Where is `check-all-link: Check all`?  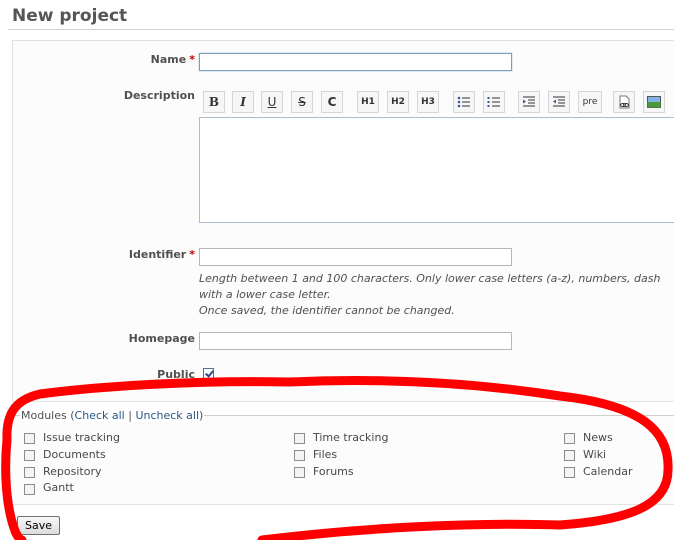 check-all-link: Check all is located at coordinates (100, 415).